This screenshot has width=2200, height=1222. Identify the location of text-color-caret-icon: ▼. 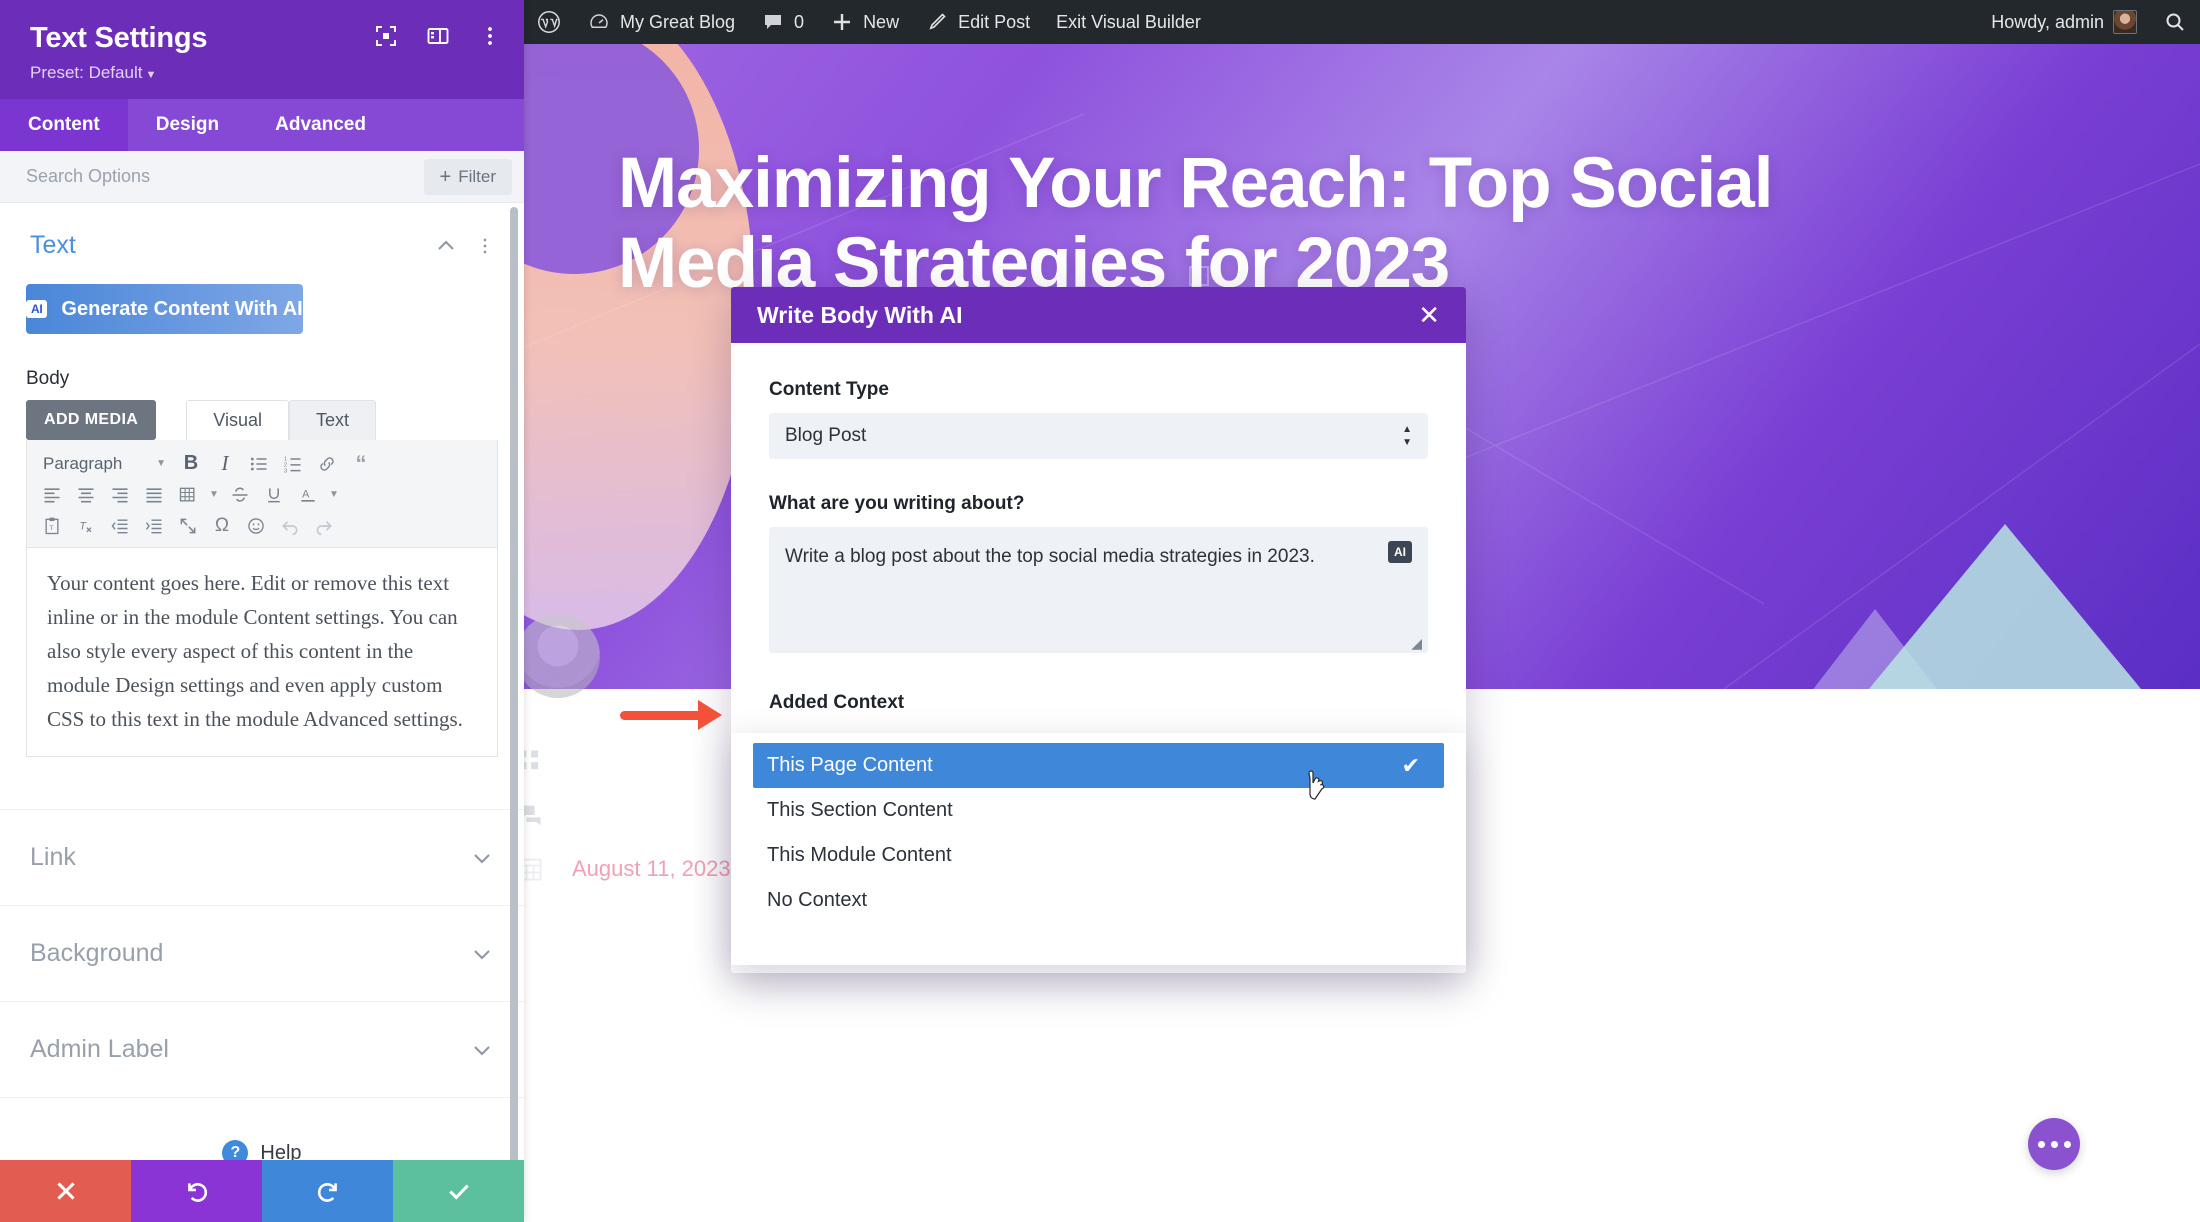
(334, 495).